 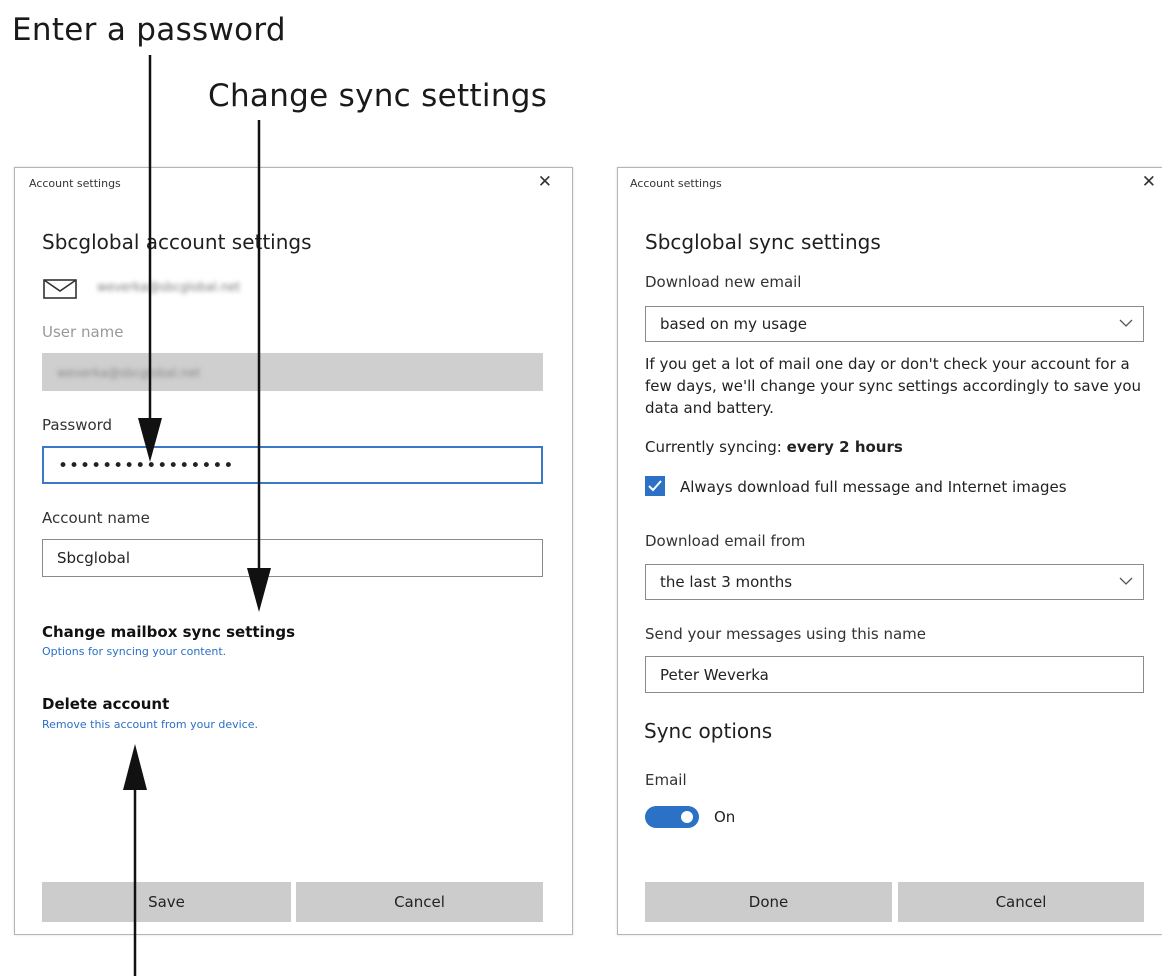 What do you see at coordinates (786, 634) in the screenshot?
I see `send-name-label: Send your messages using this name` at bounding box center [786, 634].